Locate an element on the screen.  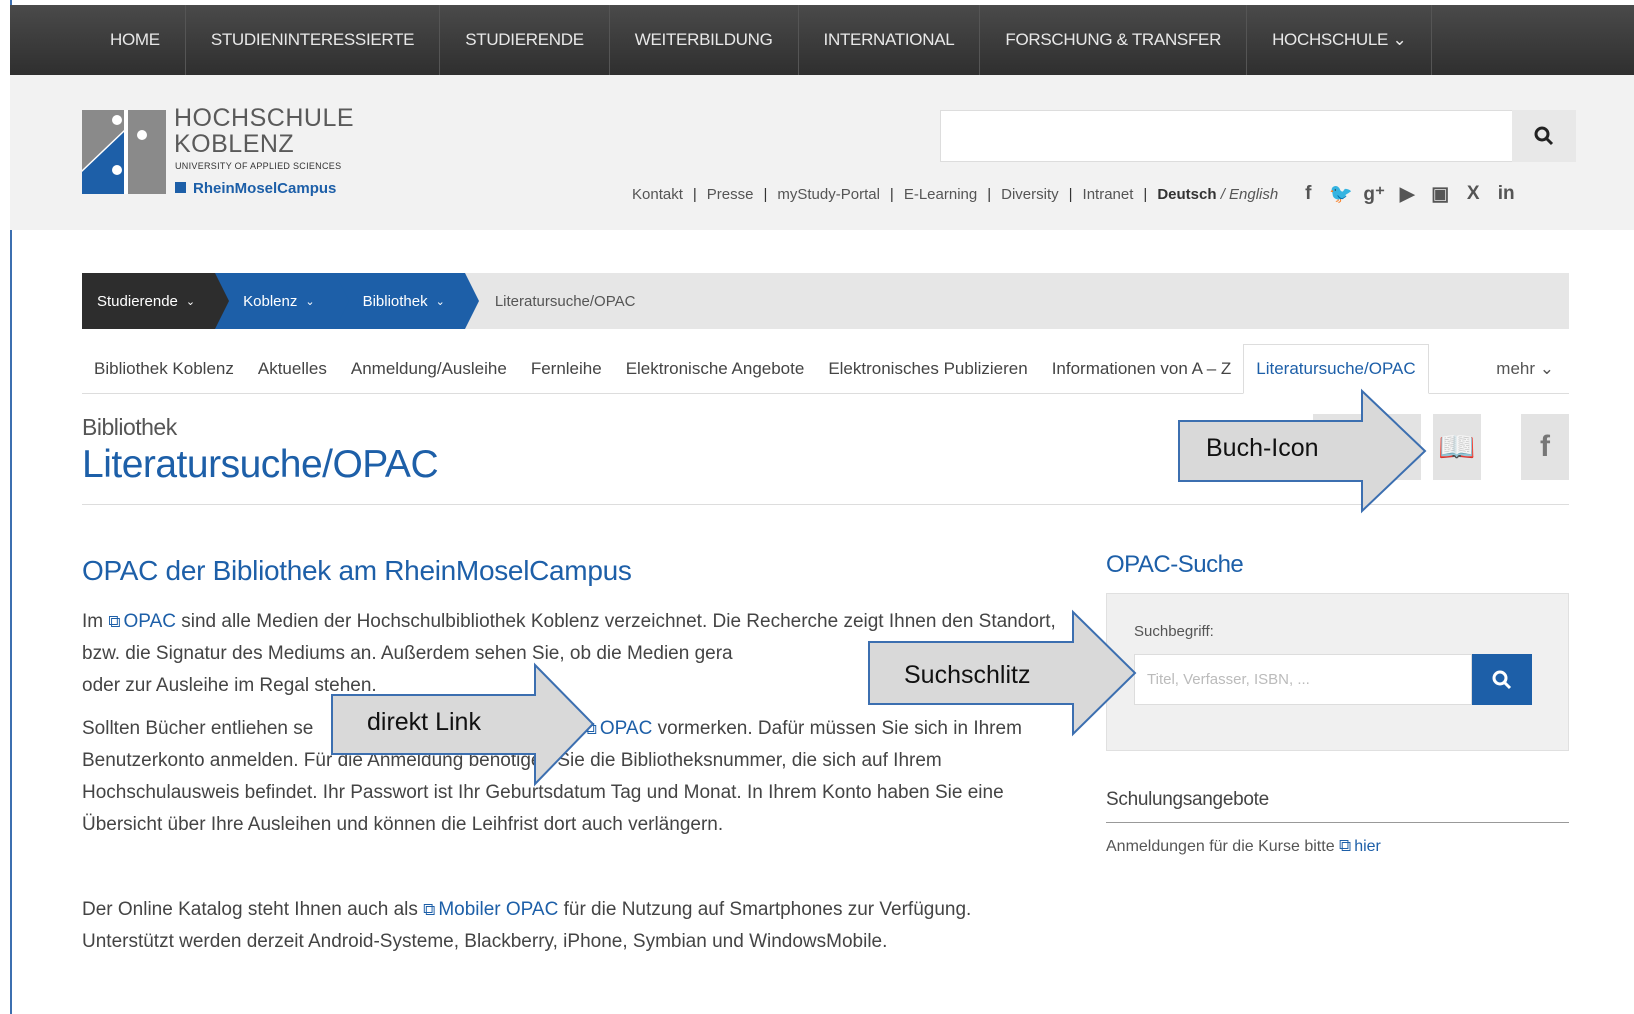
nav-studierende: STUDIERENDE is located at coordinates (525, 40).